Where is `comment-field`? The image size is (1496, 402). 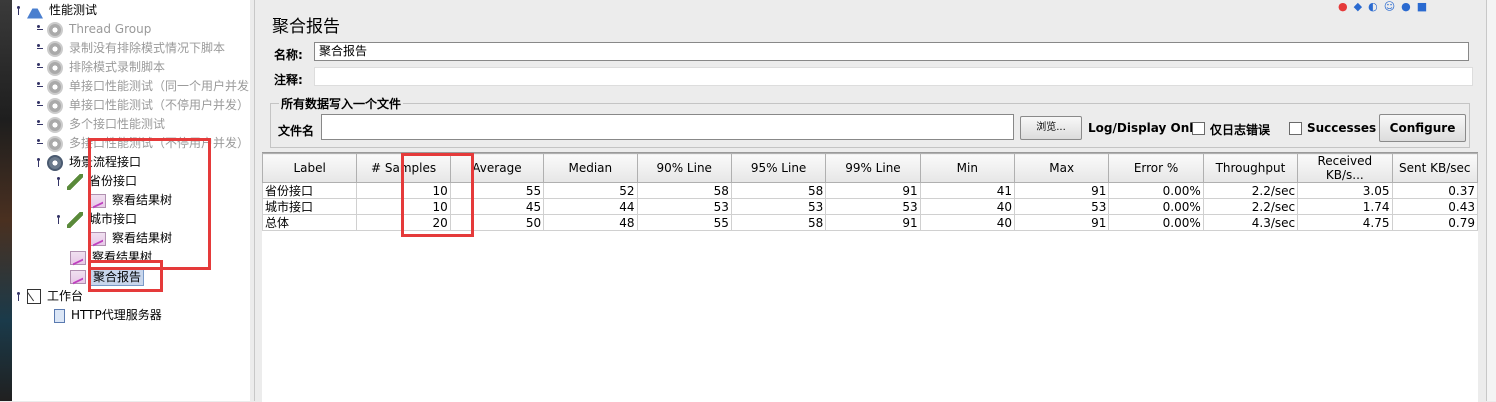
comment-field is located at coordinates (893, 76).